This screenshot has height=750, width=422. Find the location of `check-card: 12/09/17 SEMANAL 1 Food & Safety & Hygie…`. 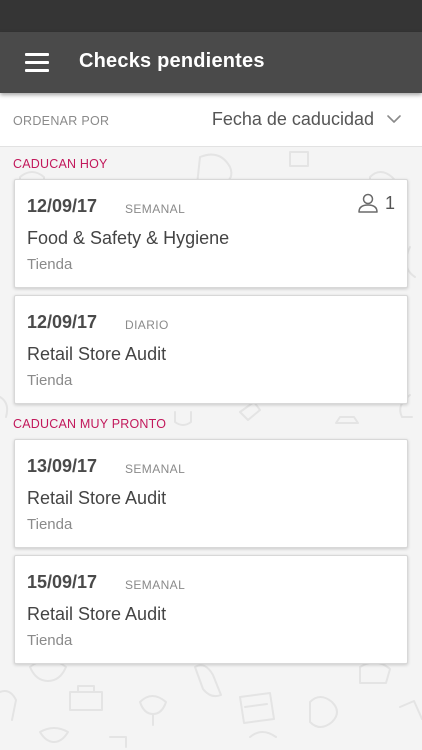

check-card: 12/09/17 SEMANAL 1 Food & Safety & Hygie… is located at coordinates (211, 233).